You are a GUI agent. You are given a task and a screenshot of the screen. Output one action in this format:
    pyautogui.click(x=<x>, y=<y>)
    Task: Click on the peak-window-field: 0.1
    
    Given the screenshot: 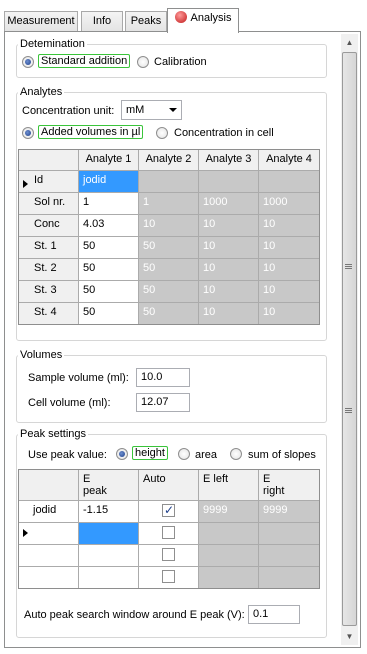 What is the action you would take?
    pyautogui.click(x=274, y=614)
    